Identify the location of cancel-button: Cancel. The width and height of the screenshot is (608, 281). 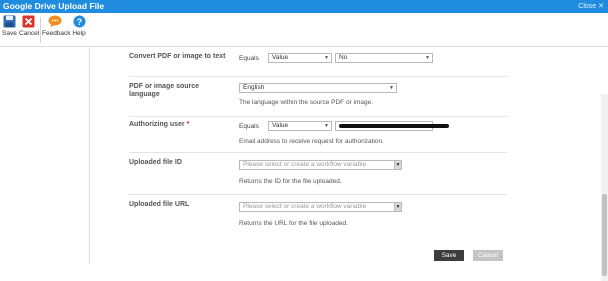
(488, 255).